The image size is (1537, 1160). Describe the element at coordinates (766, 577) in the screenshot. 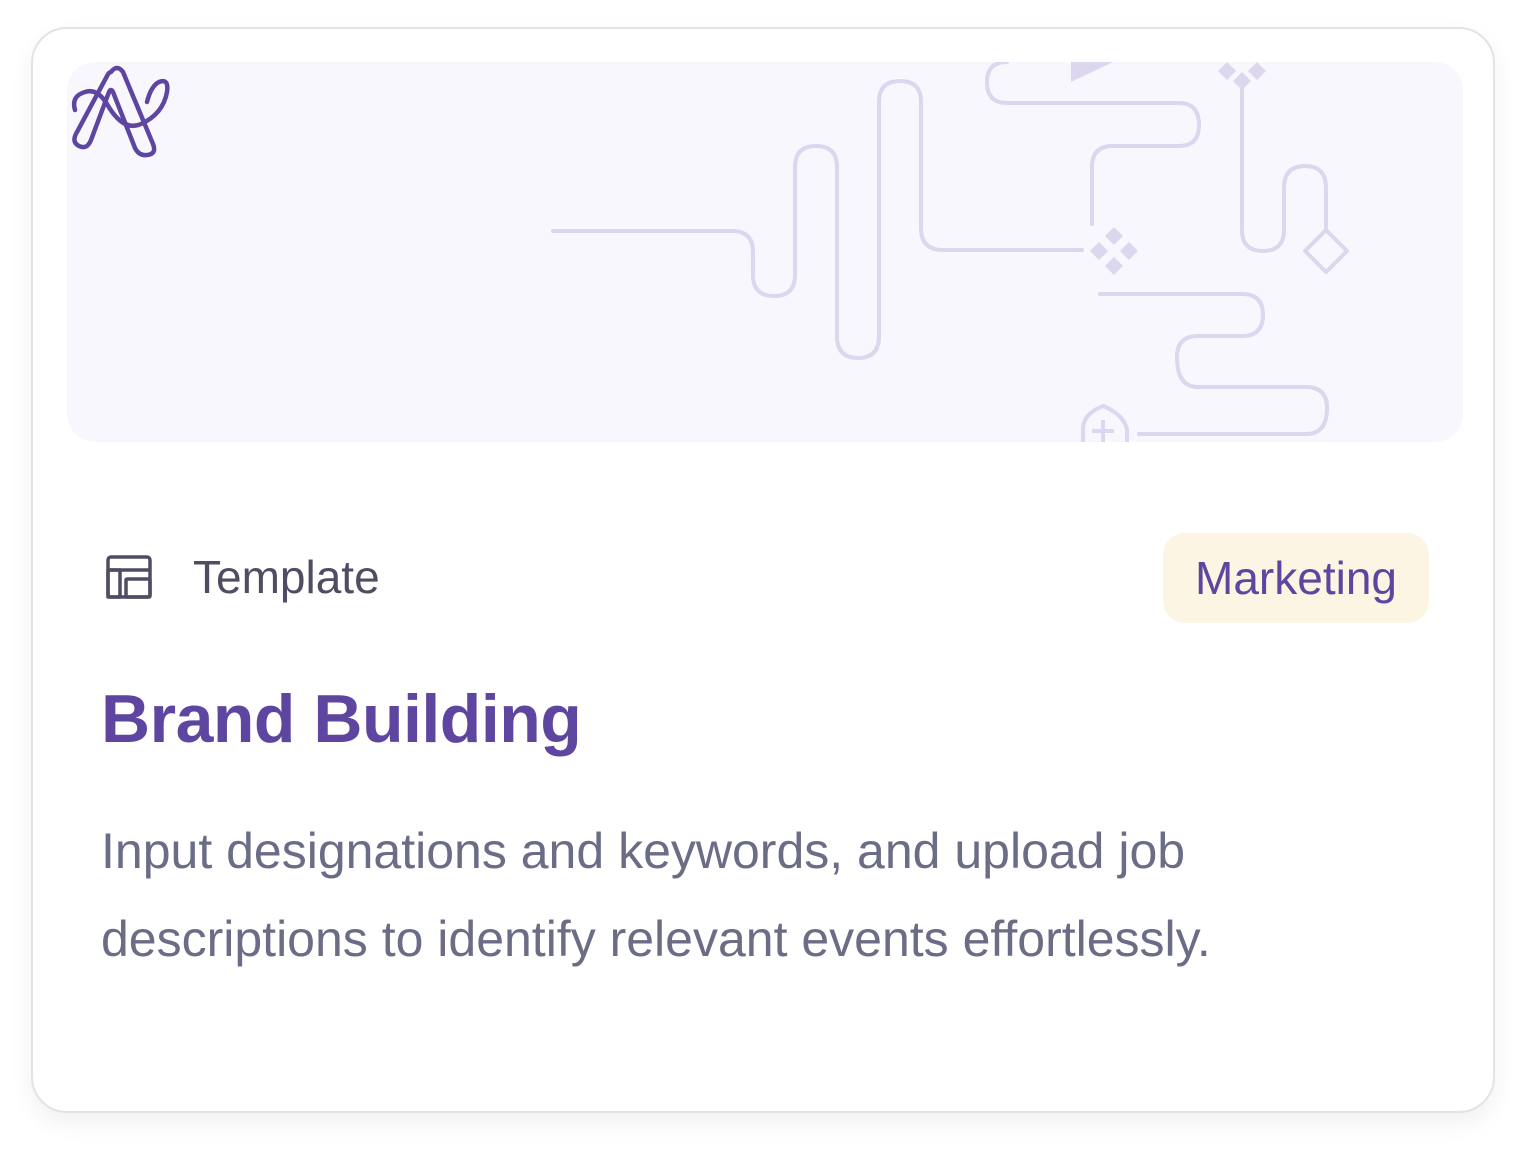

I see `card-meta-row: Template Marketing` at that location.